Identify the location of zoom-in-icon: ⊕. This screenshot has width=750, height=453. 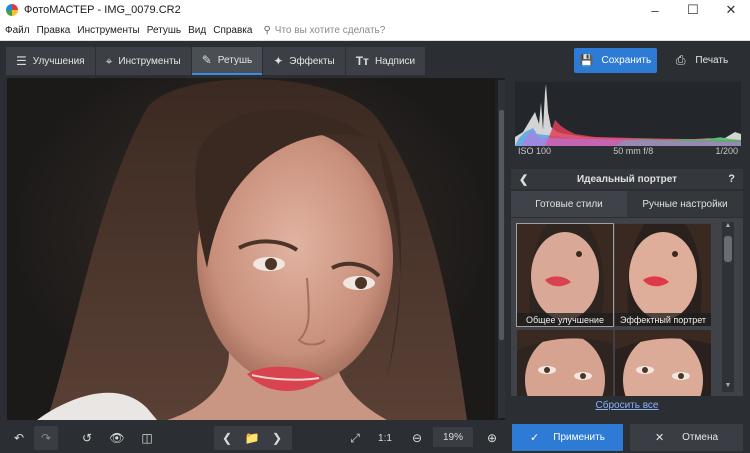
(492, 438).